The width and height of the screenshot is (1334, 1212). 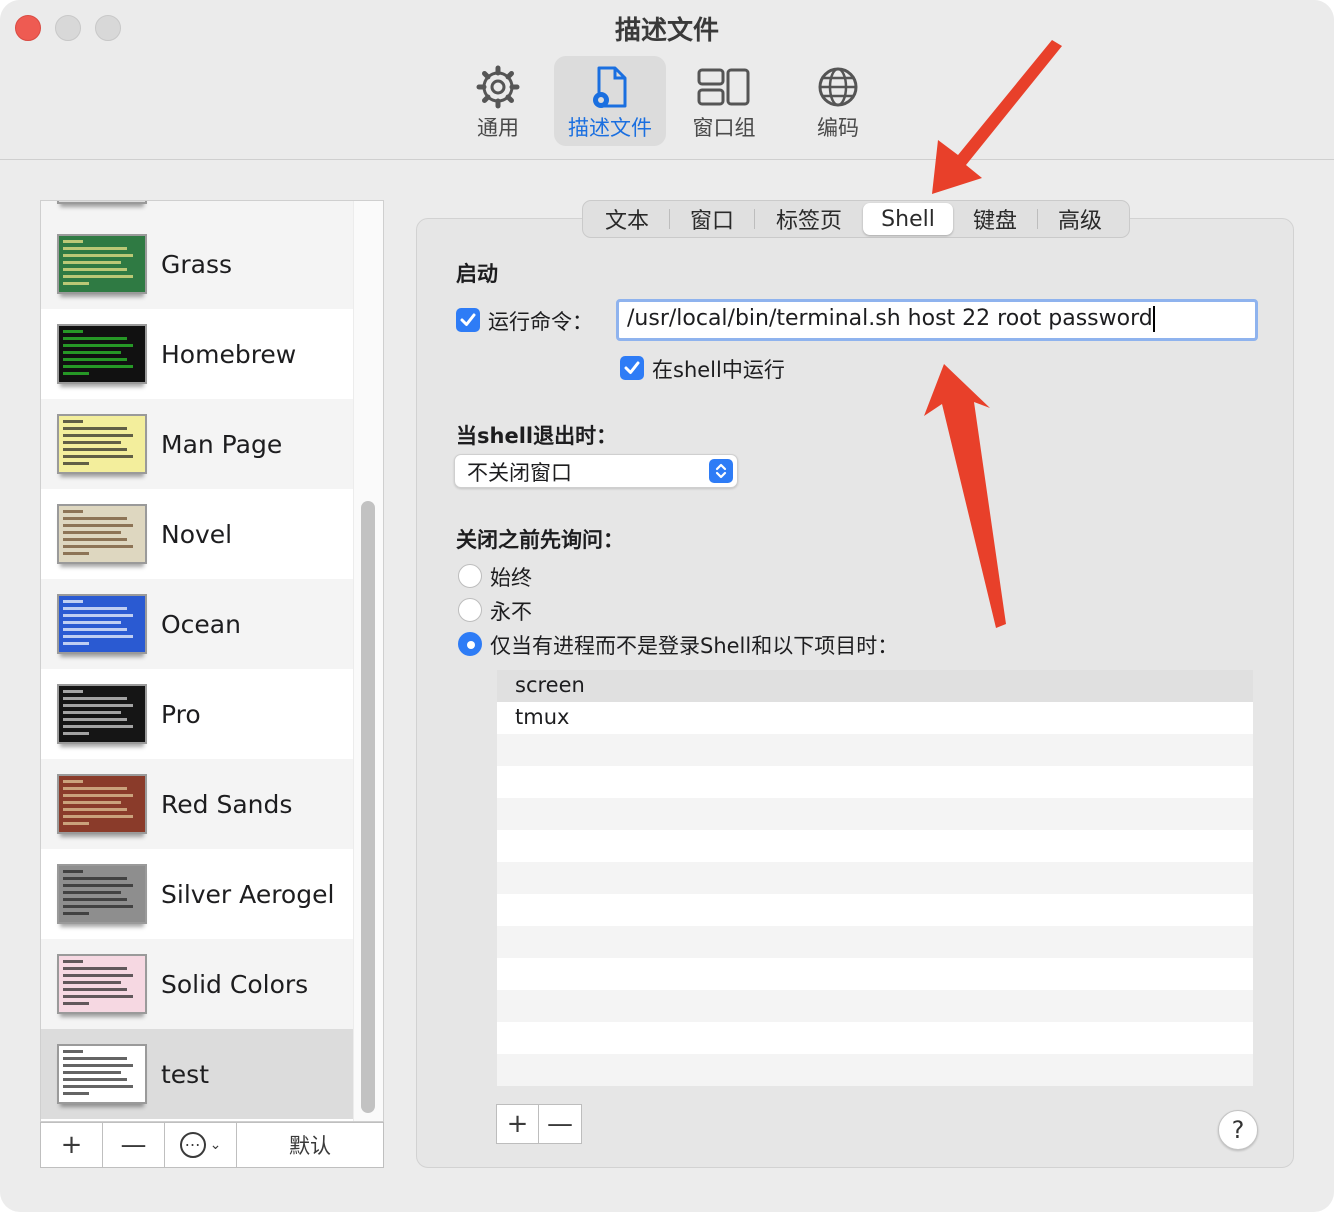 I want to click on profile-row: Homebrew, so click(x=197, y=354).